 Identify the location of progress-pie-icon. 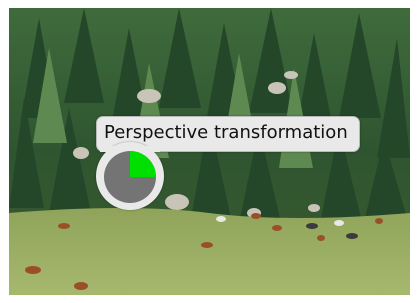
(130, 177).